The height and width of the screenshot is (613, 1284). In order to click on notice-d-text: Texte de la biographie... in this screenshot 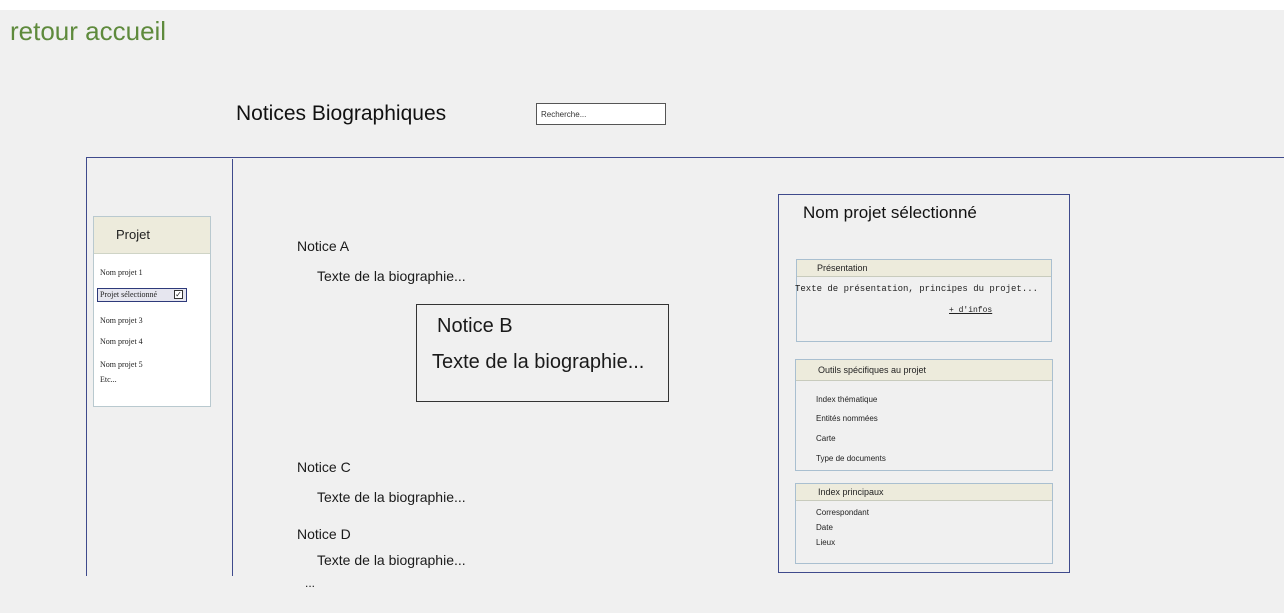, I will do `click(391, 560)`.